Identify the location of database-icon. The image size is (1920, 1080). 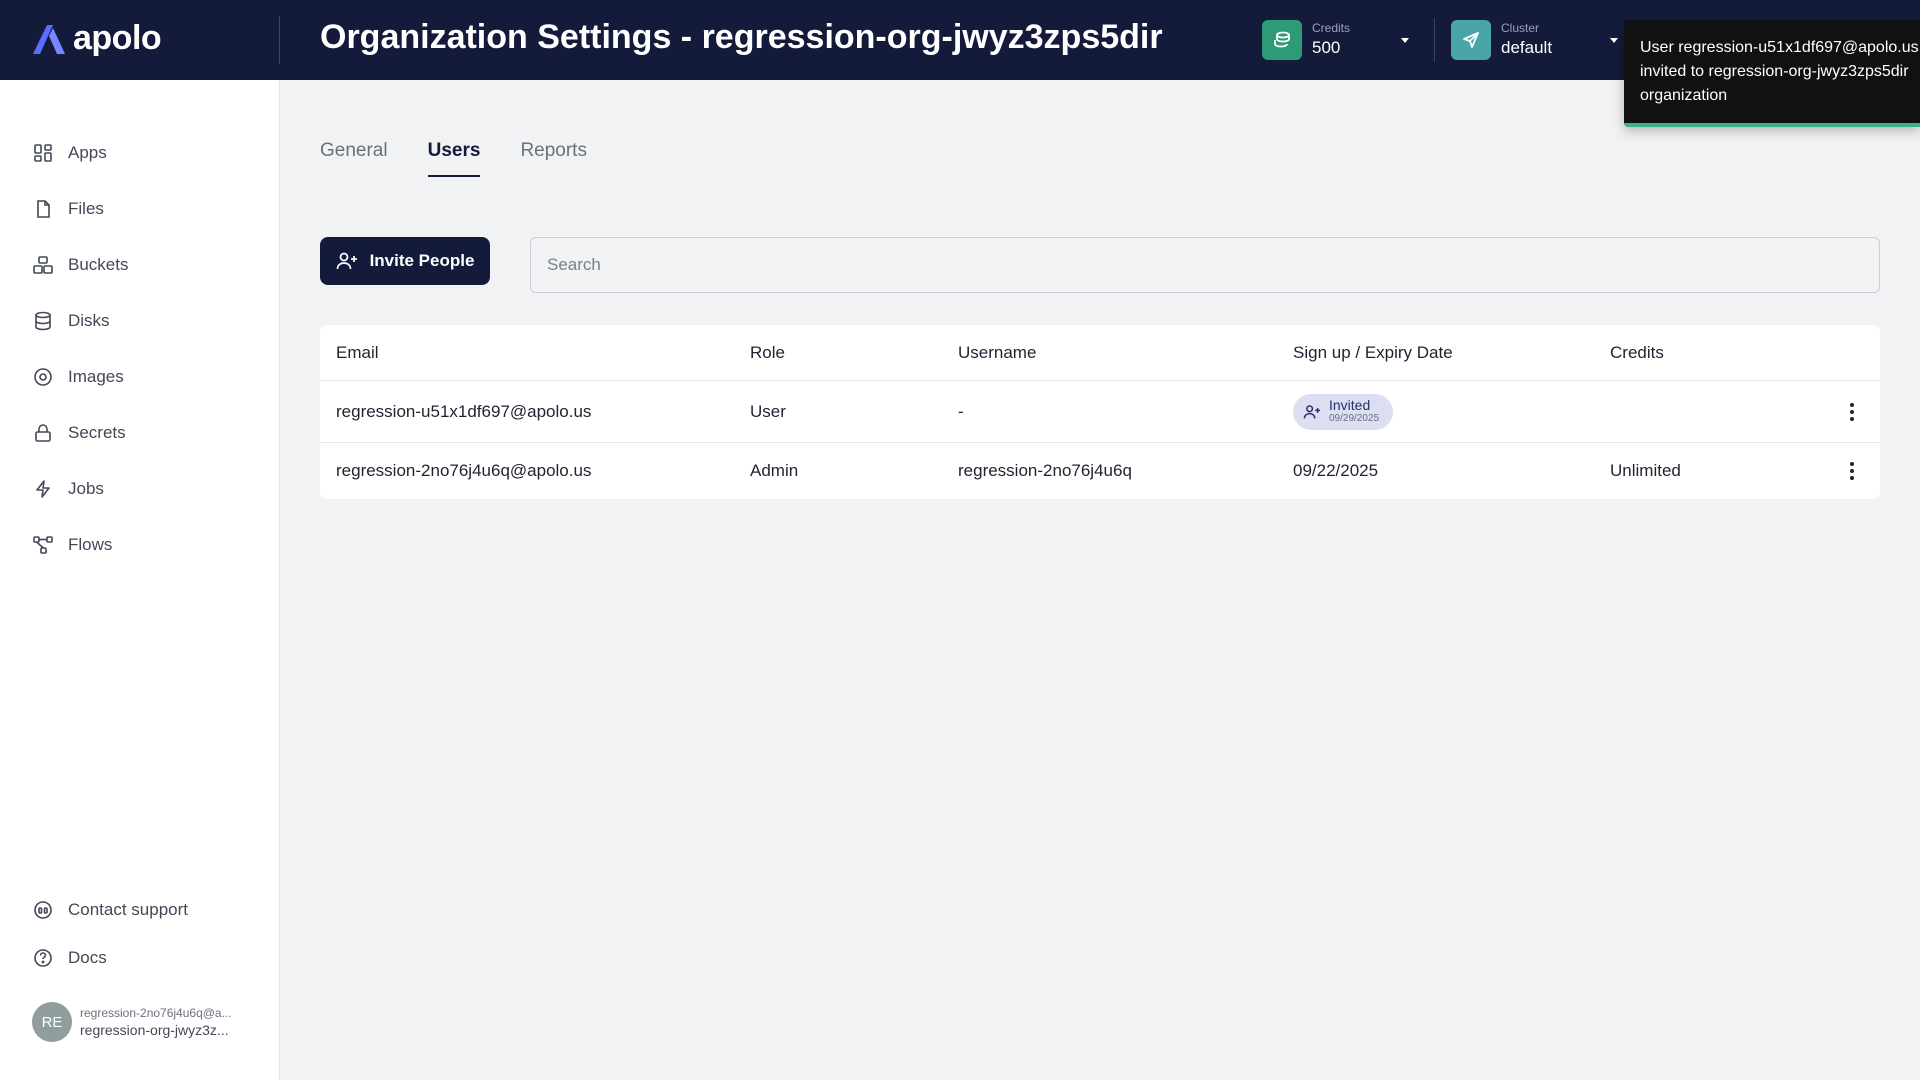
(43, 321).